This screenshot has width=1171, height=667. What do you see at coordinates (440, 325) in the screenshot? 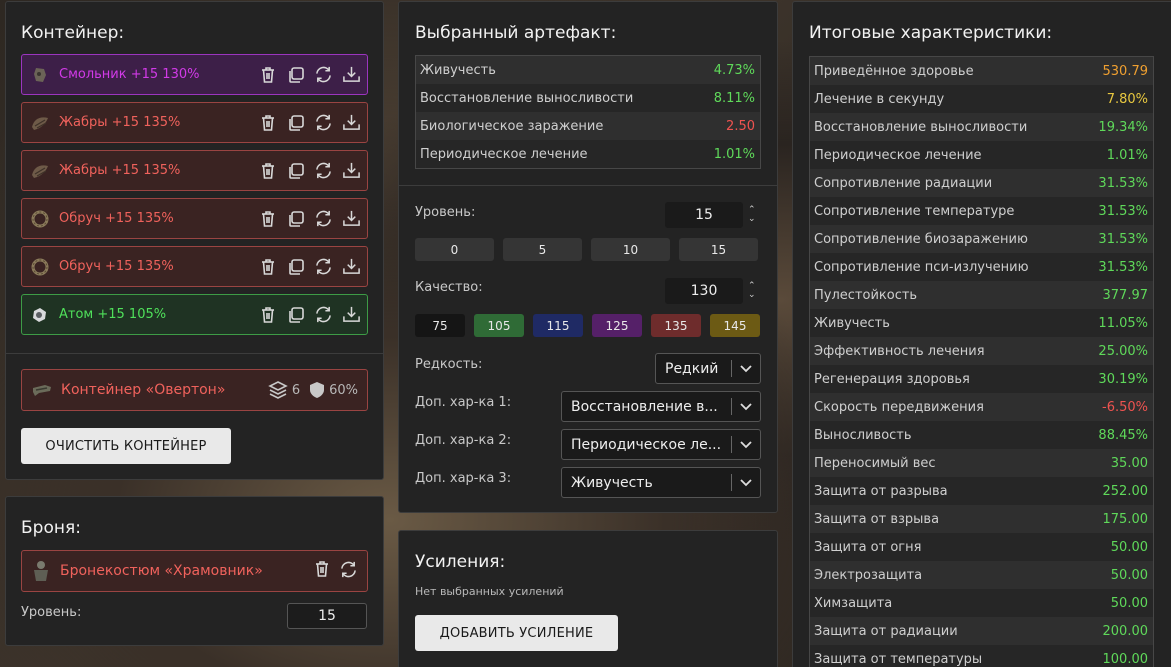
I see `quality-preset-chip: 75` at bounding box center [440, 325].